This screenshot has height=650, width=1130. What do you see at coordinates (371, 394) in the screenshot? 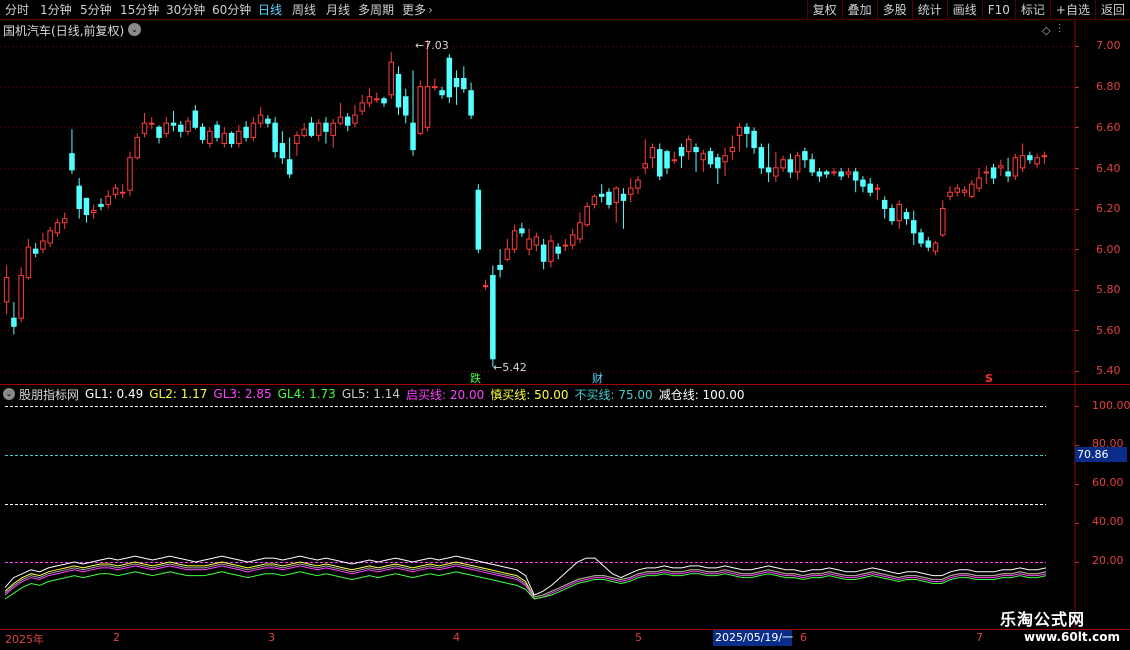
I see `param-gl5: GL5: 1.14` at bounding box center [371, 394].